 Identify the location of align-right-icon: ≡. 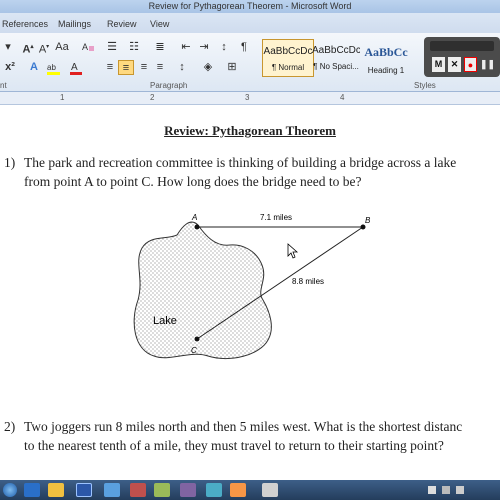
(144, 67).